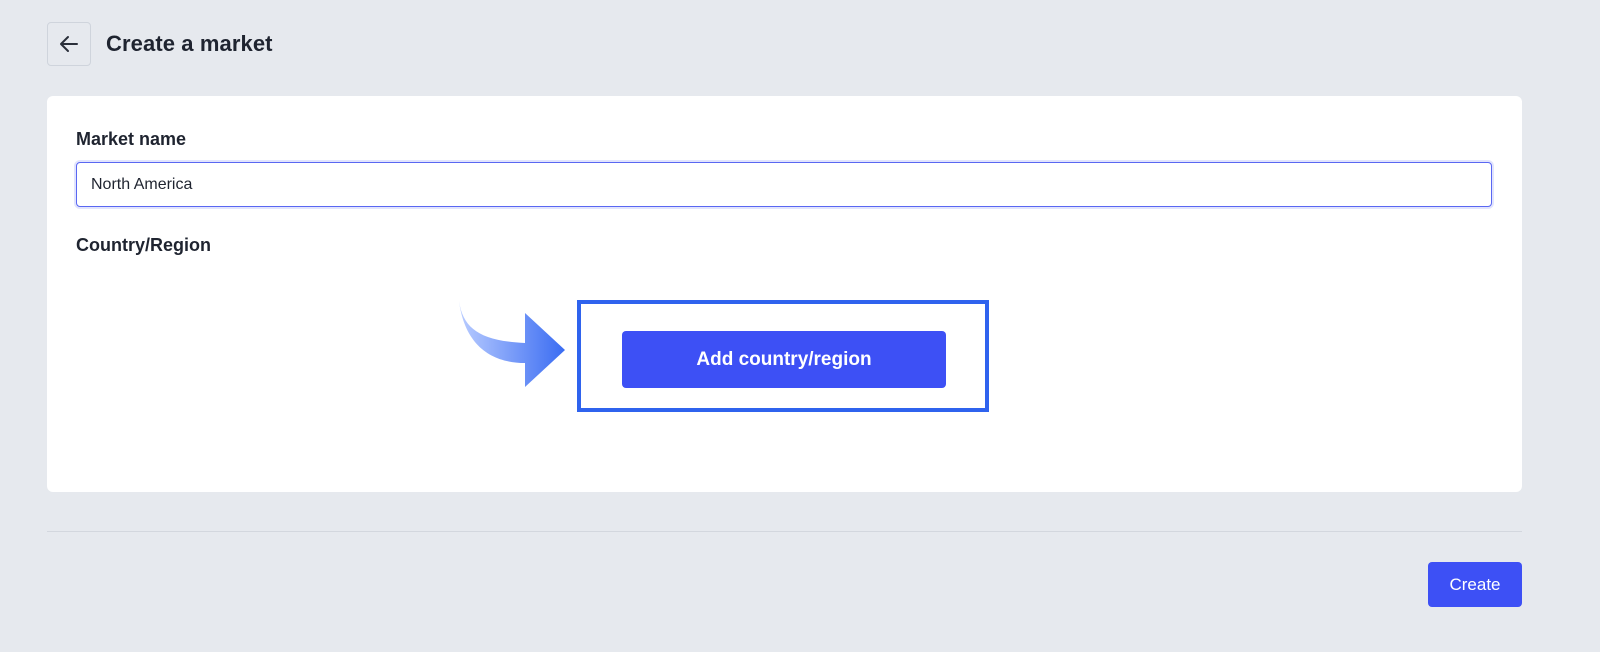  I want to click on arrow-left-icon, so click(69, 44).